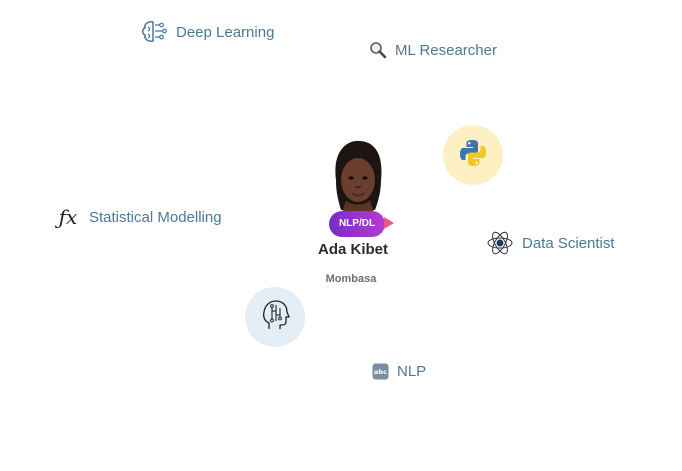 This screenshot has width=682, height=471. What do you see at coordinates (357, 224) in the screenshot?
I see `specialty-badge: NLP/DL` at bounding box center [357, 224].